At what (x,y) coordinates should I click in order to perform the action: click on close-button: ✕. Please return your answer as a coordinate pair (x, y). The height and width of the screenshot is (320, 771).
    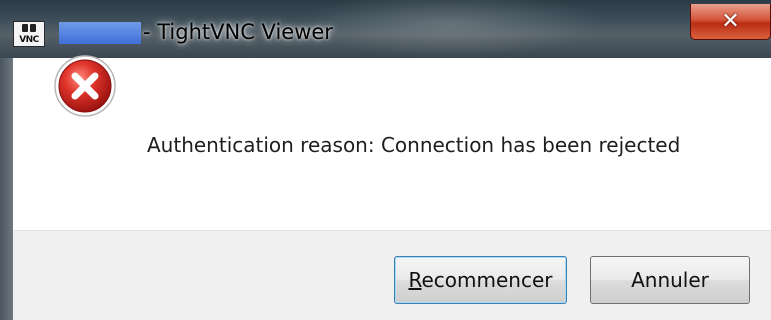
    Looking at the image, I should click on (730, 22).